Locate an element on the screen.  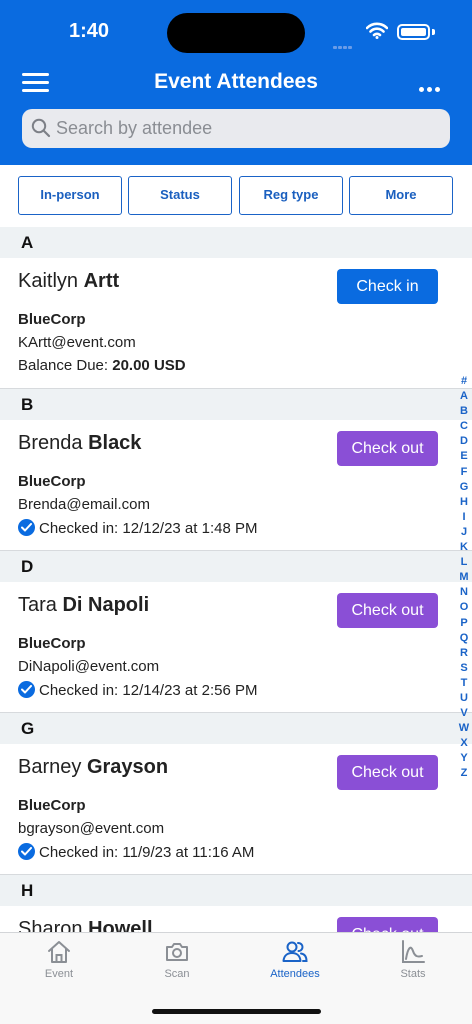
tab-scan: Scan is located at coordinates (177, 959).